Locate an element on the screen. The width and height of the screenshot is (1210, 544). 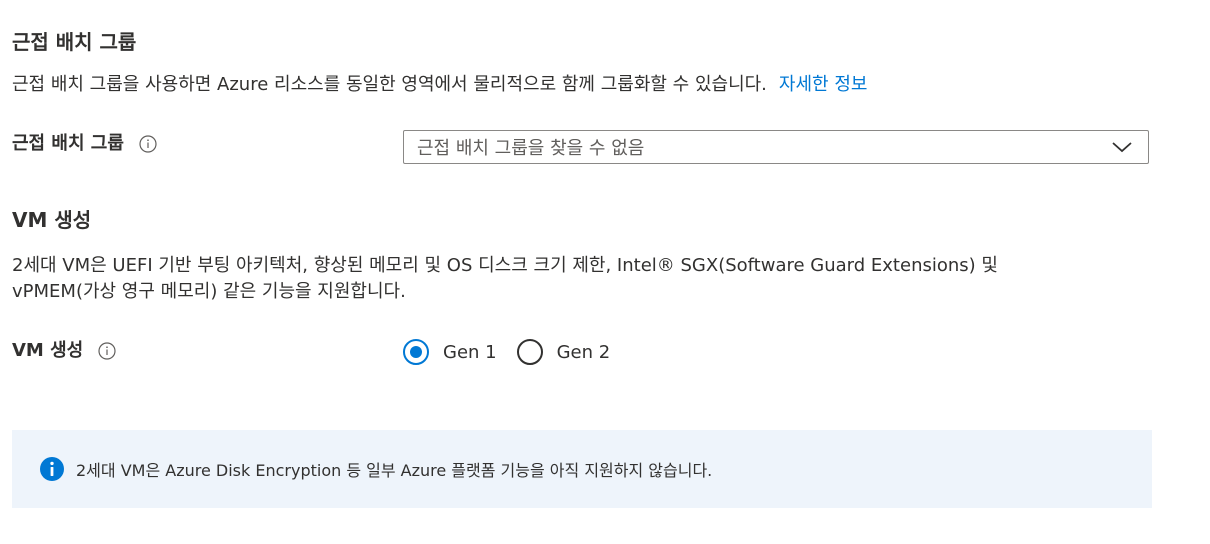
radio-button-unchecked is located at coordinates (529, 352).